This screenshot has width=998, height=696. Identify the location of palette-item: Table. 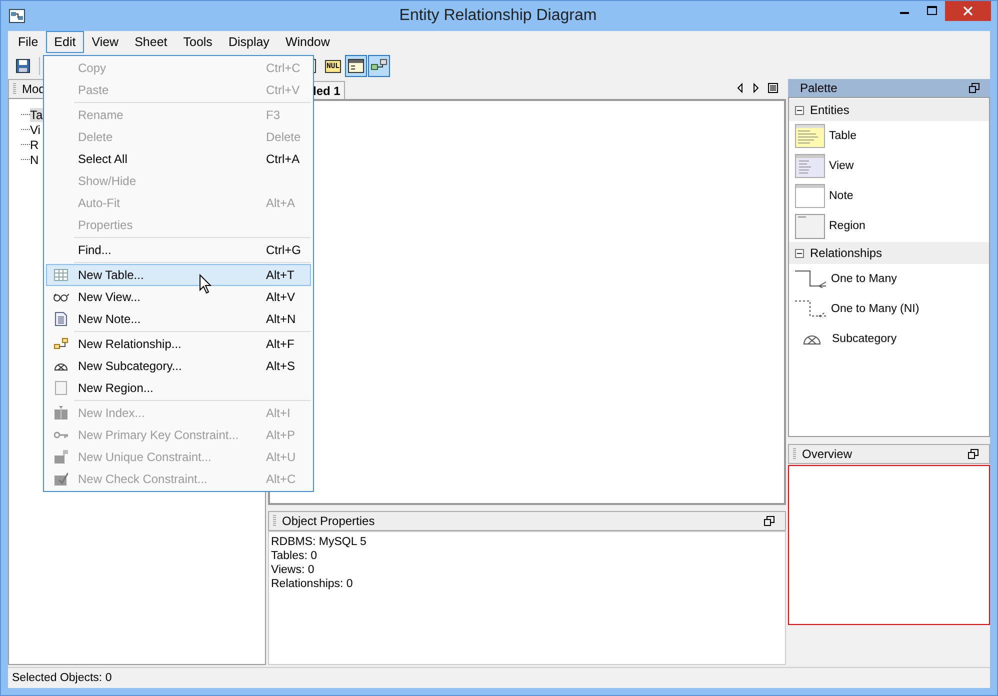
(842, 136).